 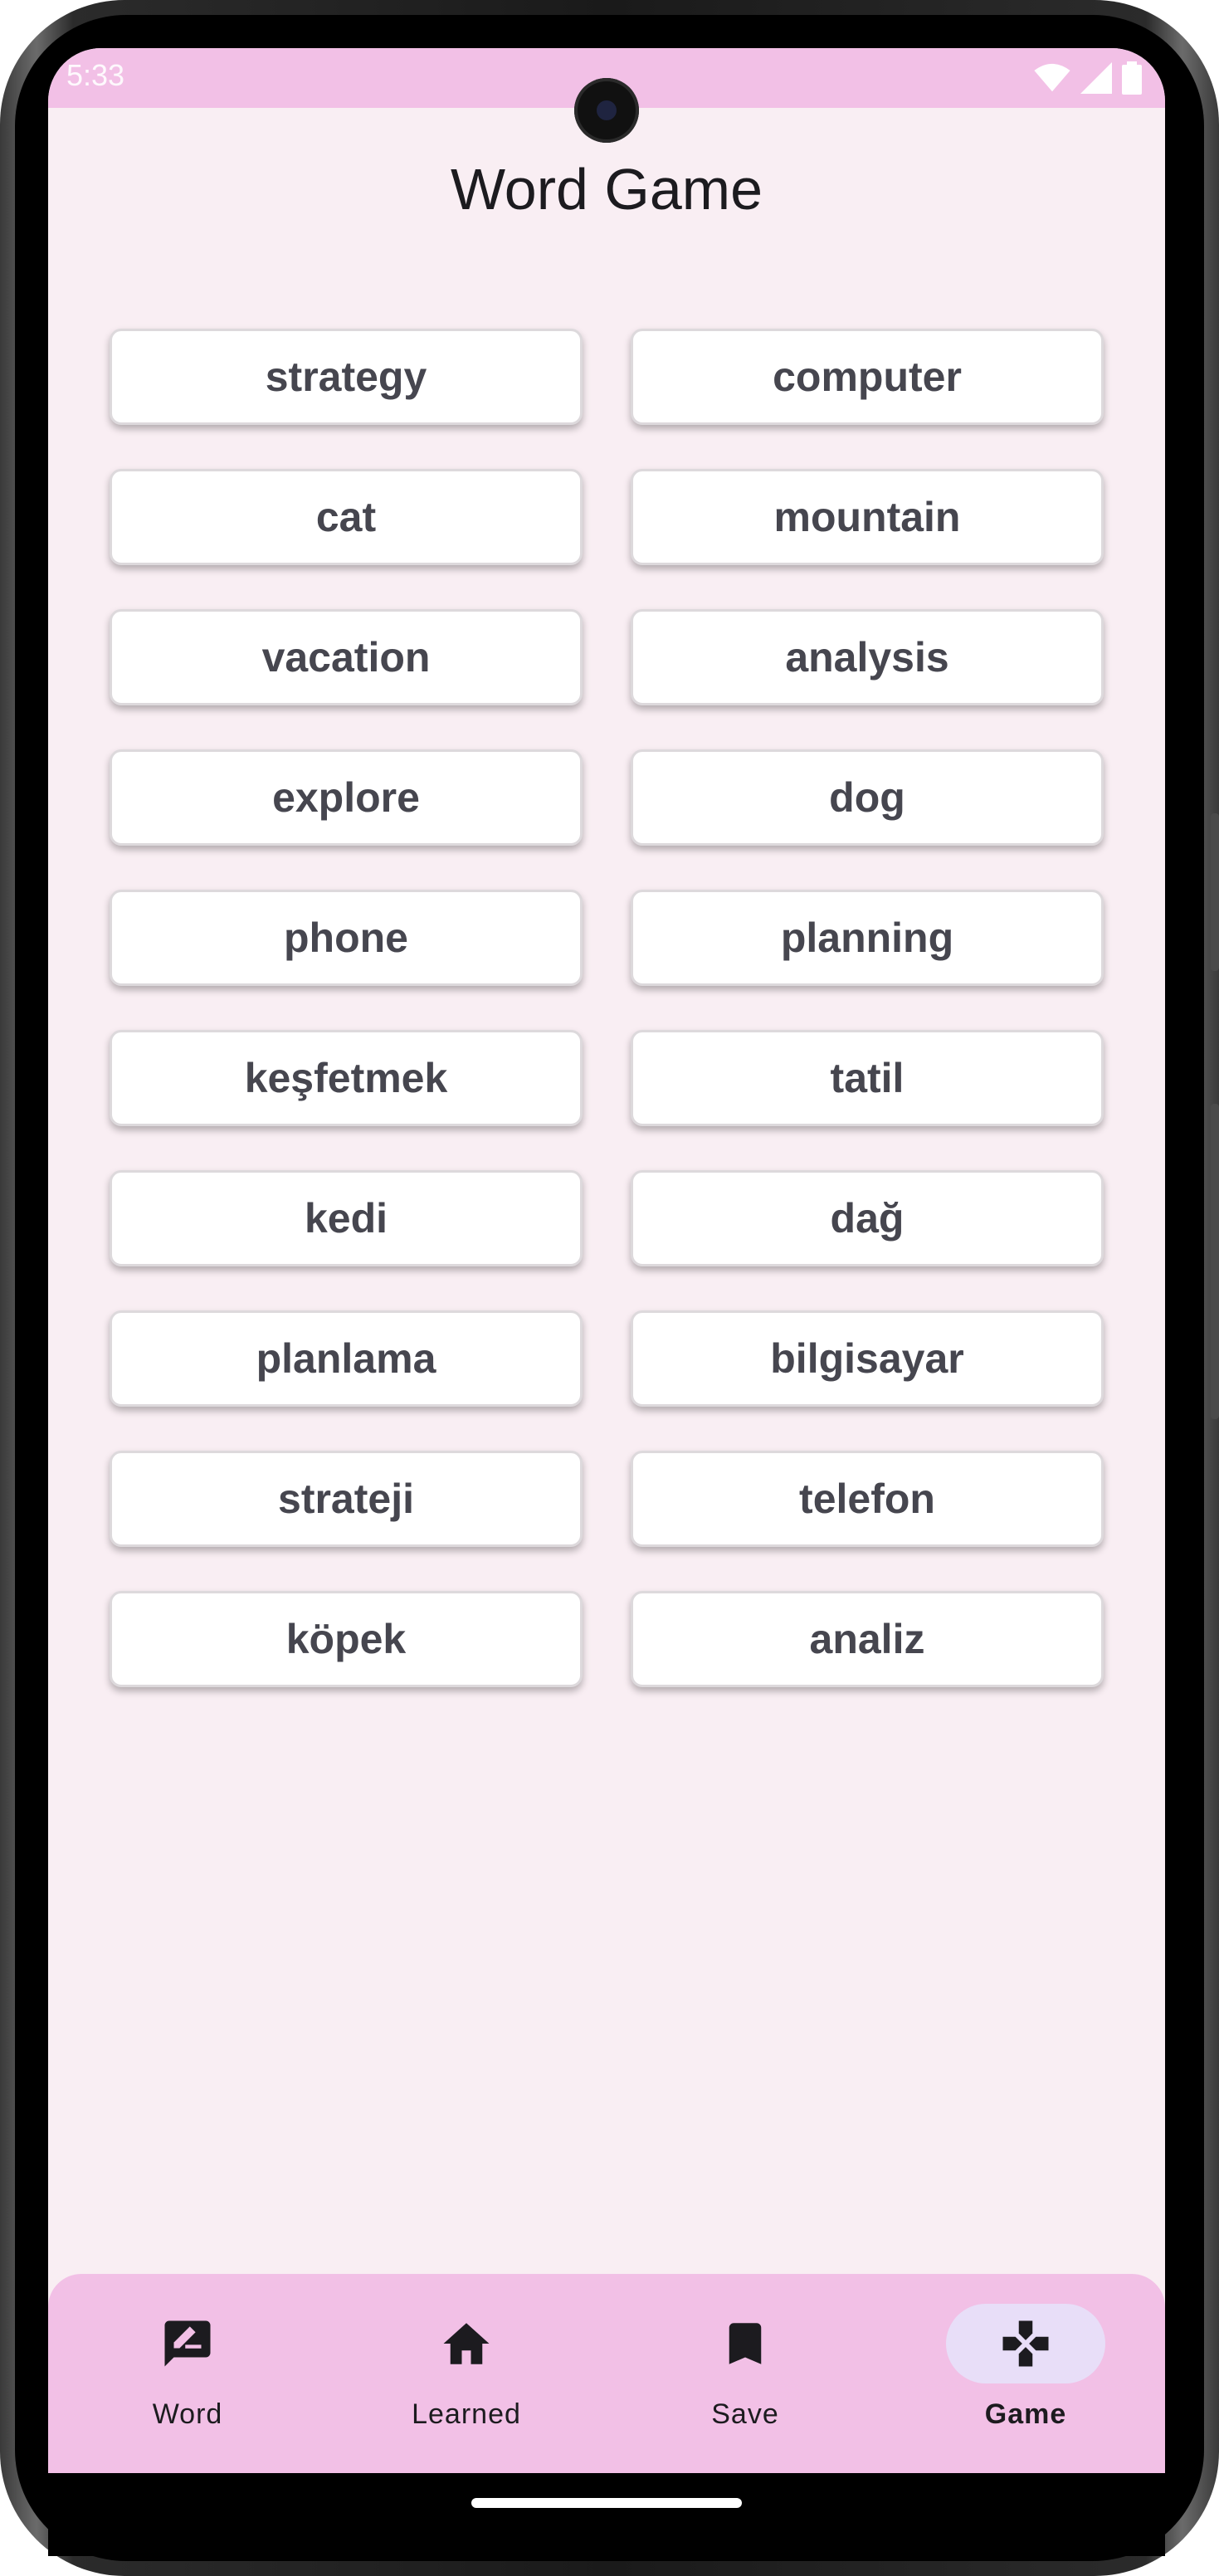 I want to click on word-card: planning, so click(x=868, y=938).